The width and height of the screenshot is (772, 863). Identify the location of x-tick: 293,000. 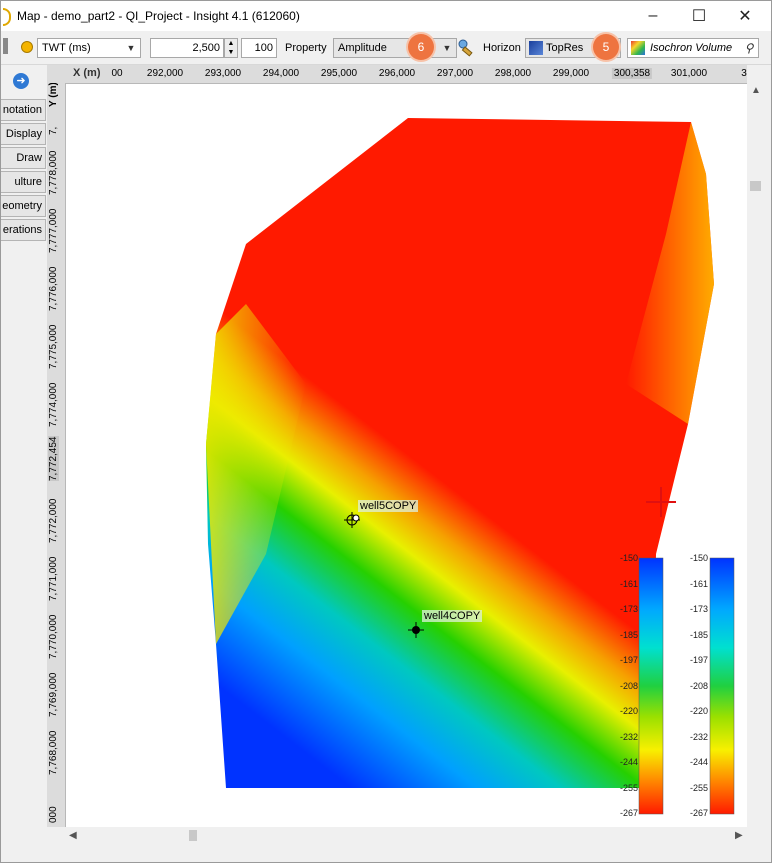
(223, 73).